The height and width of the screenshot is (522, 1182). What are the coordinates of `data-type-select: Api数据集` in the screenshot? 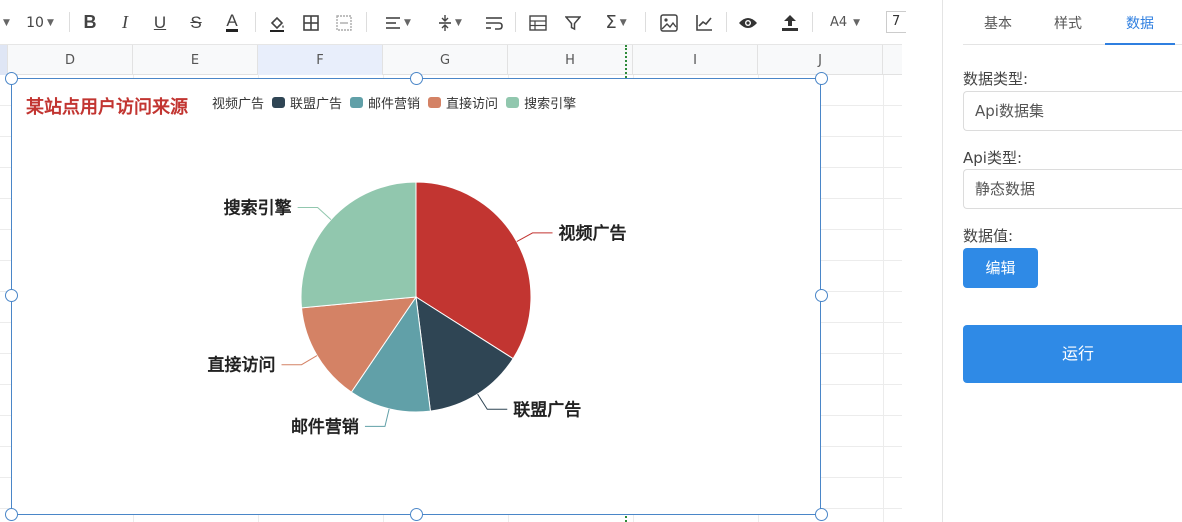 It's located at (1072, 111).